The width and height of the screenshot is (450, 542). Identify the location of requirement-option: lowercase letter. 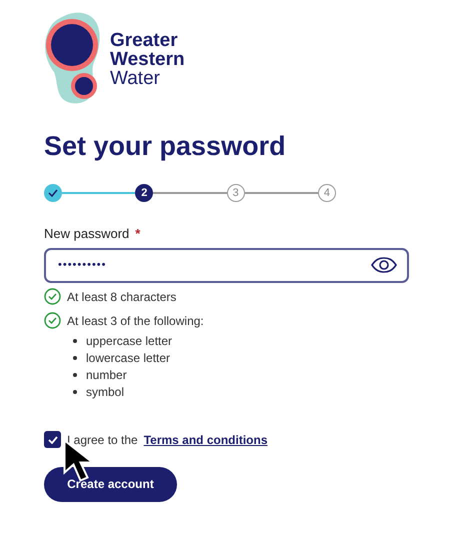
(128, 358).